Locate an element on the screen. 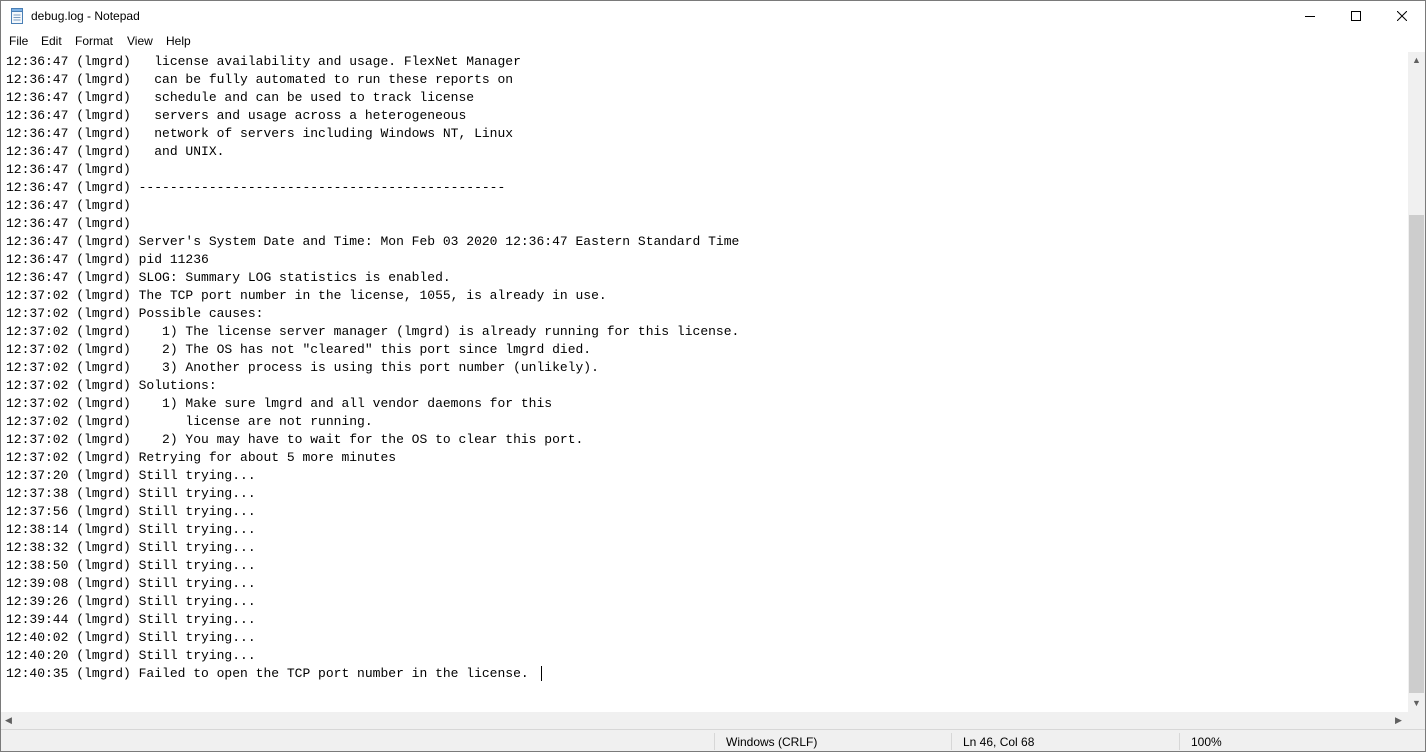 Image resolution: width=1426 pixels, height=752 pixels. scroll-up-icon: ▲ is located at coordinates (1416, 60).